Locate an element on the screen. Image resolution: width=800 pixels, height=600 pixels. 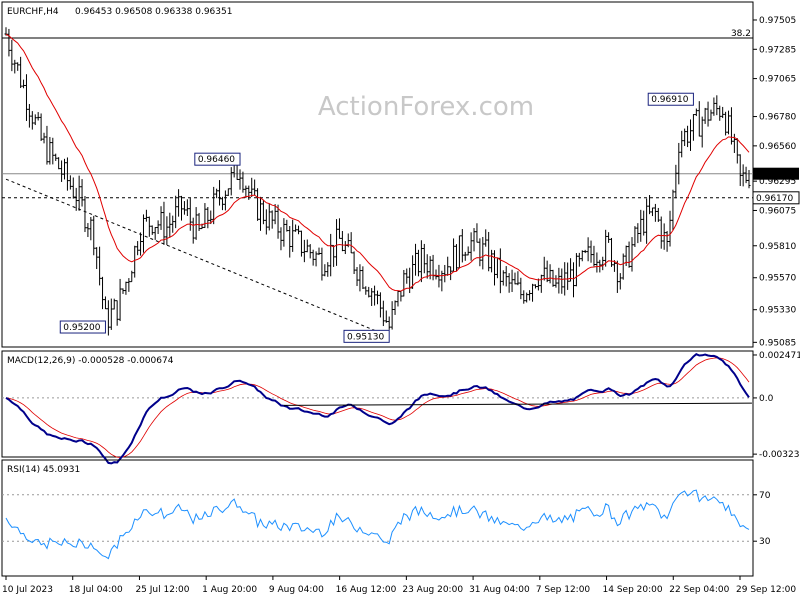
macd-y-tick-label: -0.003235 is located at coordinates (779, 455).